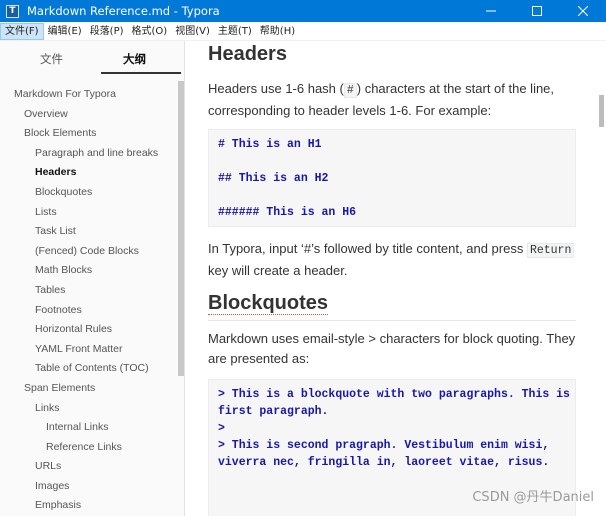 This screenshot has height=516, width=606. I want to click on minimize-icon, so click(491, 11).